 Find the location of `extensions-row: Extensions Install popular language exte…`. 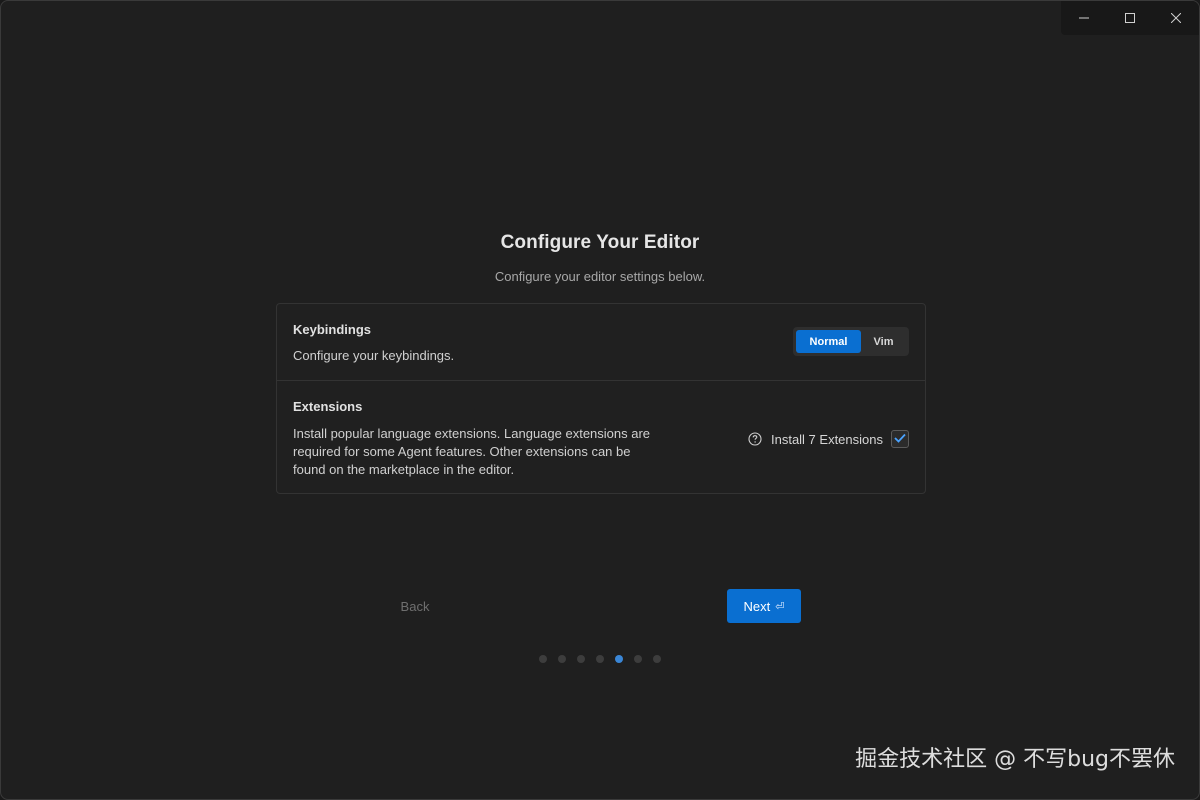

extensions-row: Extensions Install popular language exte… is located at coordinates (601, 437).